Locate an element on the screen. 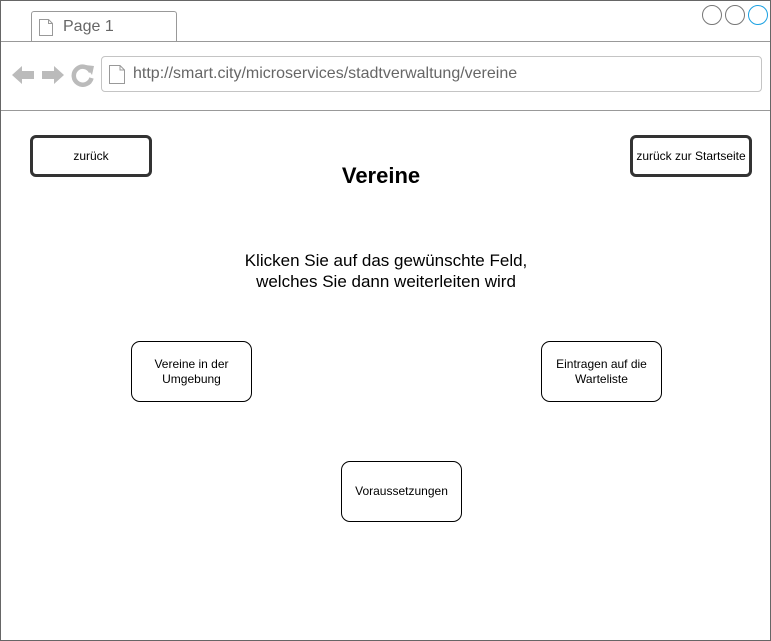  maximize-icon is located at coordinates (735, 15).